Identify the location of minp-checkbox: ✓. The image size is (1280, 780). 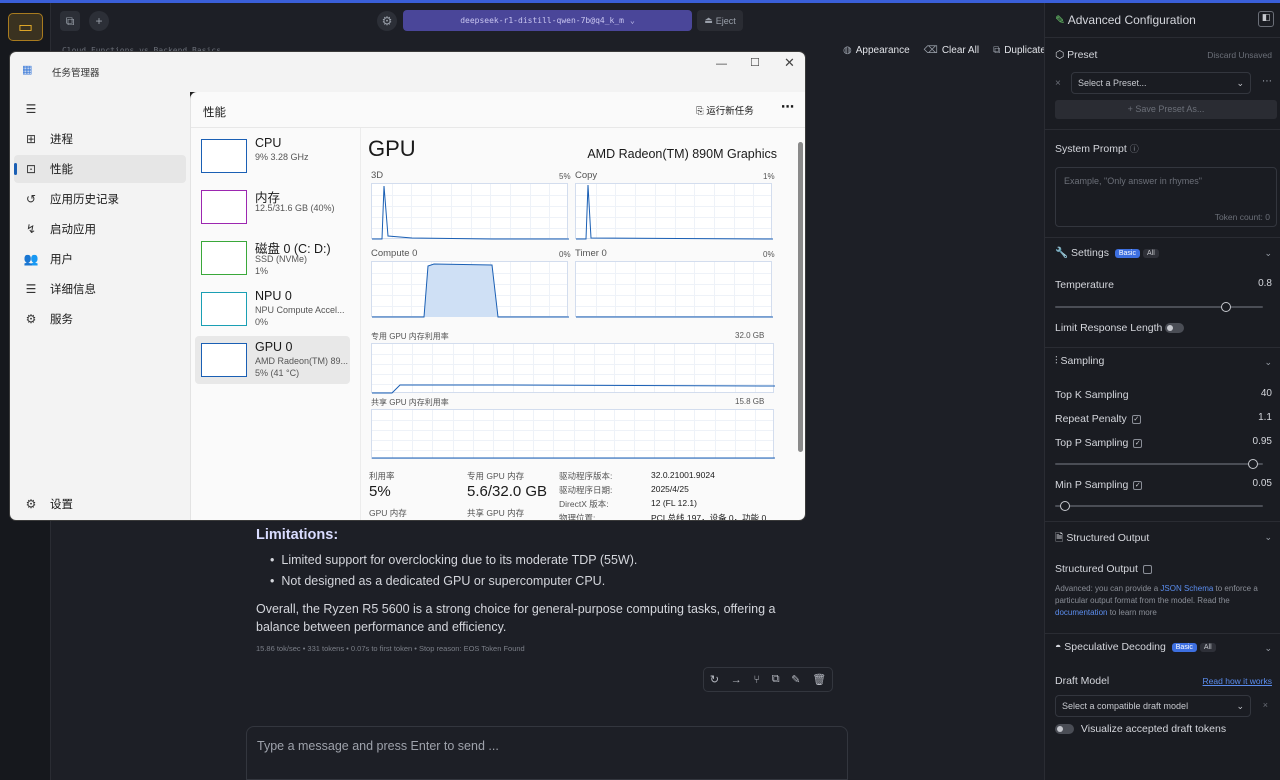
(1138, 485).